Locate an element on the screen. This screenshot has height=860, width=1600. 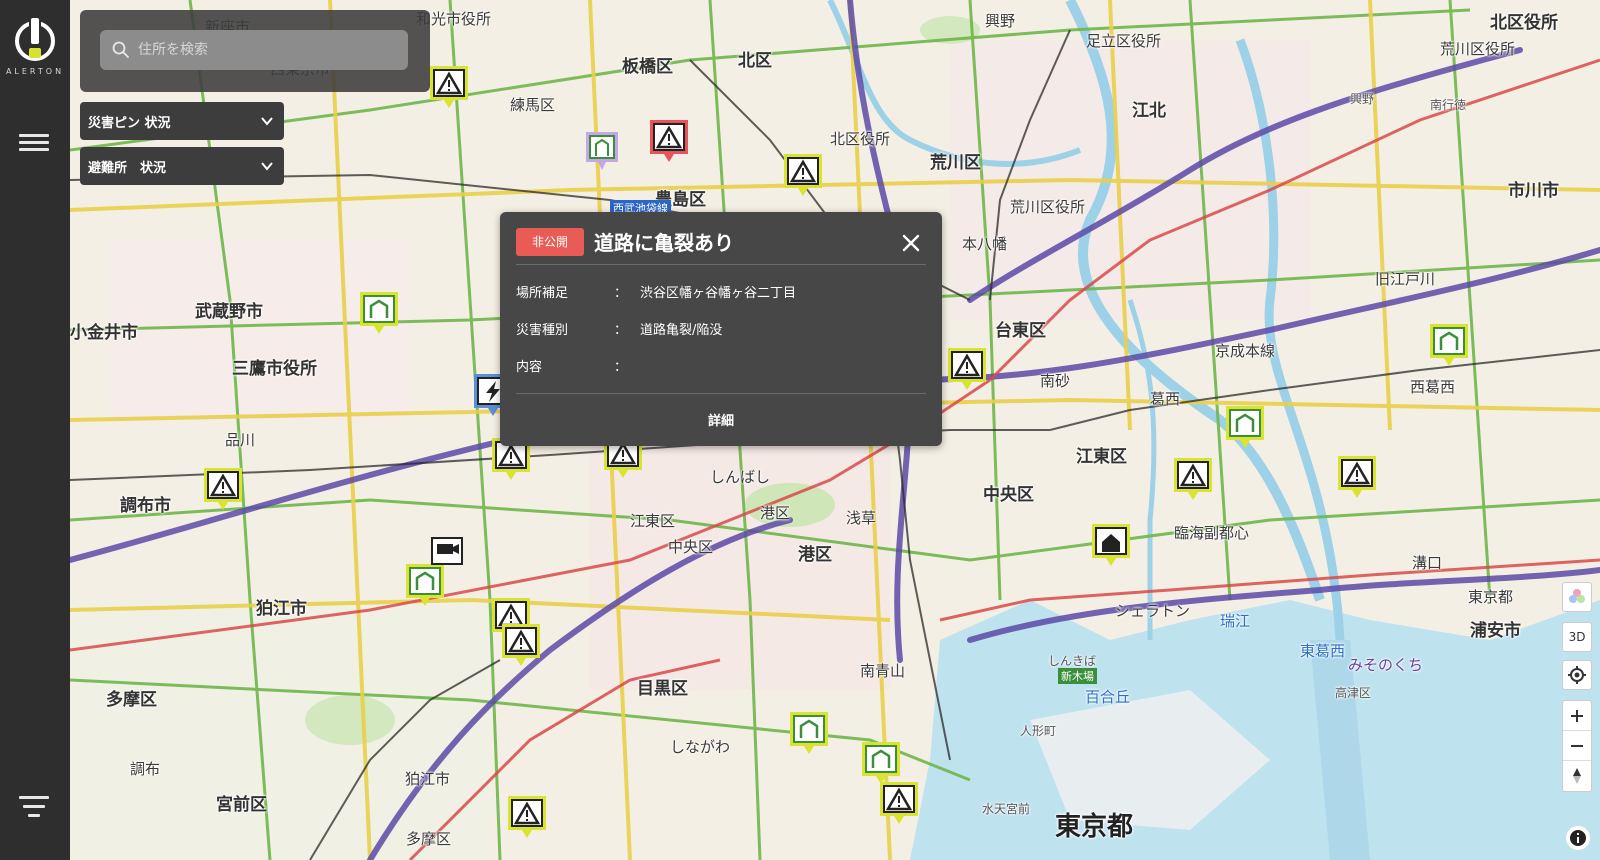
hamburger-icon is located at coordinates (34, 135).